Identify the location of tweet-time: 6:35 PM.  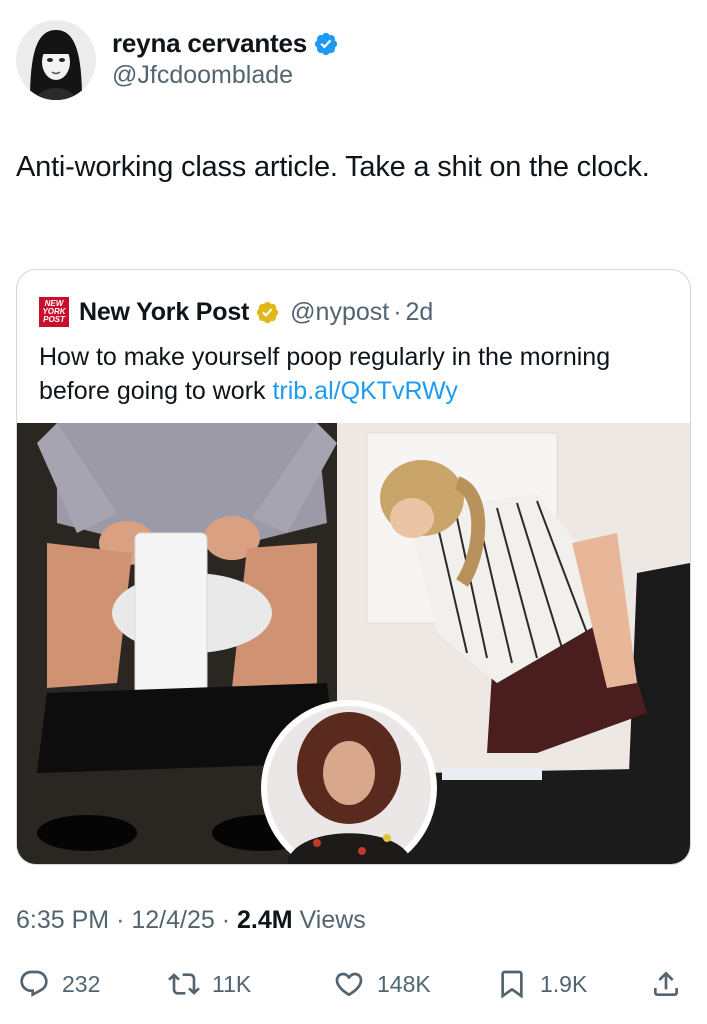
(62, 920).